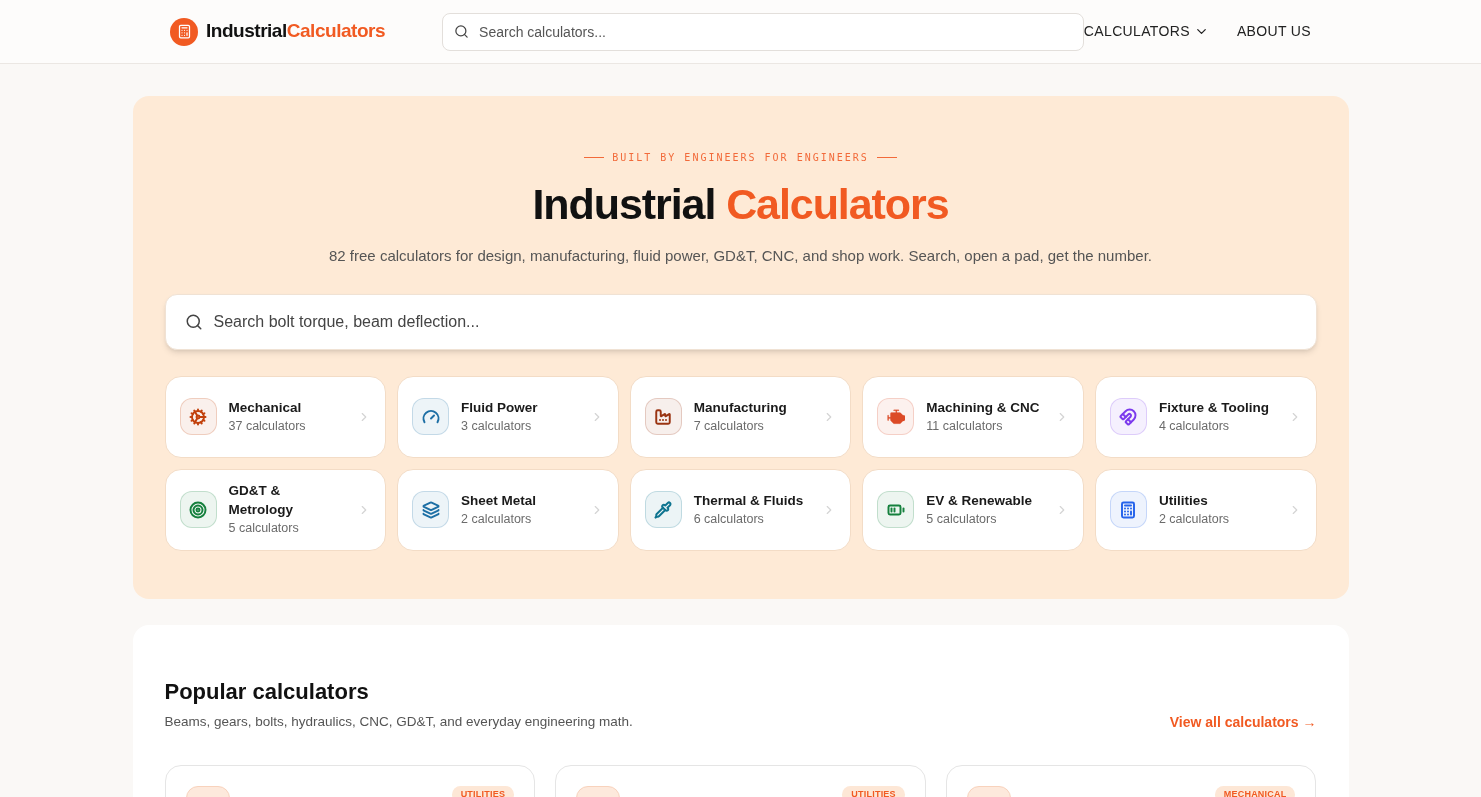 The width and height of the screenshot is (1481, 797). What do you see at coordinates (594, 157) in the screenshot?
I see `rule` at bounding box center [594, 157].